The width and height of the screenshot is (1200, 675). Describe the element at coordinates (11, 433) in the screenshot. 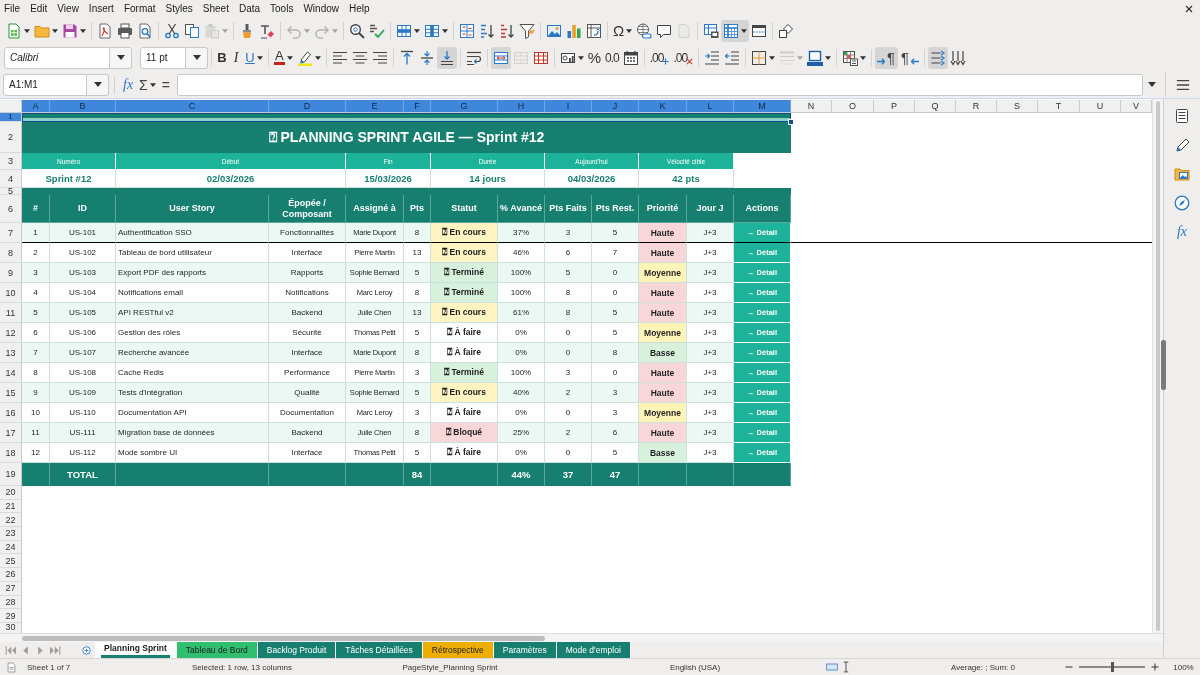

I see `row-header: 17` at that location.